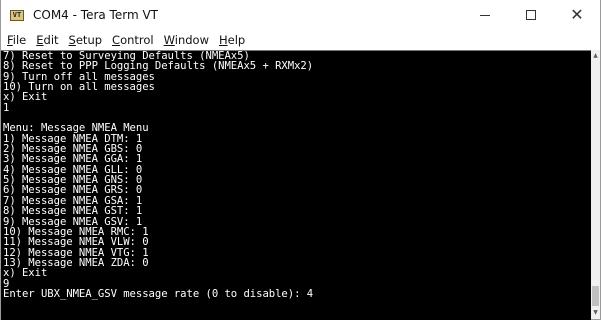 This screenshot has width=601, height=320. I want to click on close-button: ✕, so click(577, 15).